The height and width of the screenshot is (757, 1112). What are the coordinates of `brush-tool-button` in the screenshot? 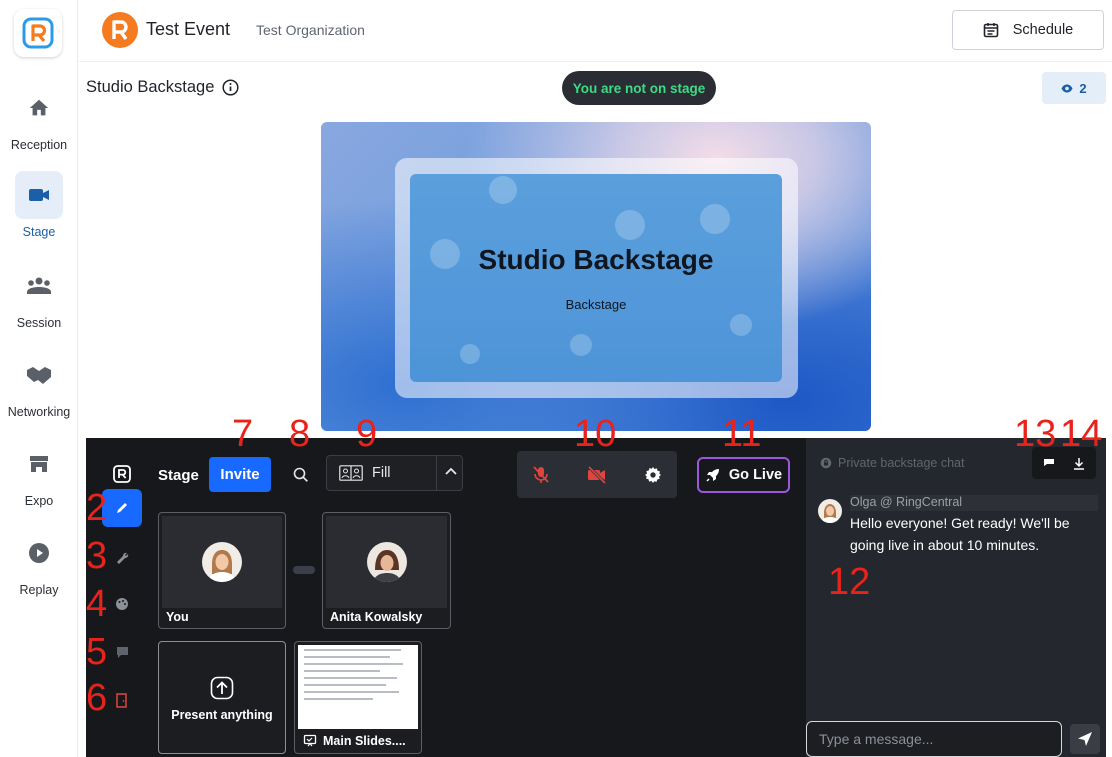 It's located at (122, 508).